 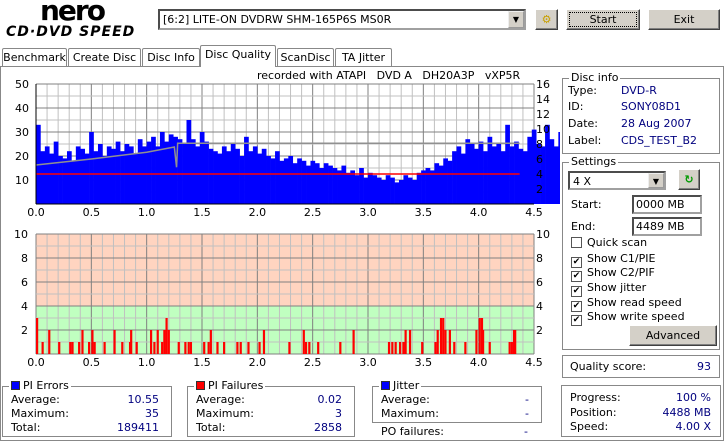 I want to click on tab-ta-jitter: TA Jitter, so click(x=363, y=57).